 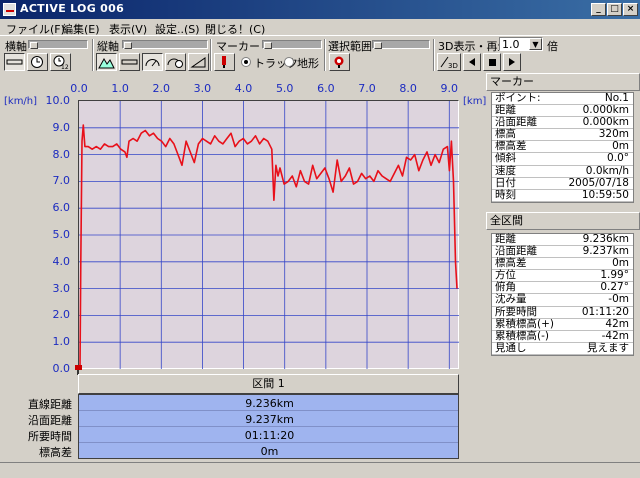 I want to click on x-time-12-button: 12h, so click(x=60, y=62).